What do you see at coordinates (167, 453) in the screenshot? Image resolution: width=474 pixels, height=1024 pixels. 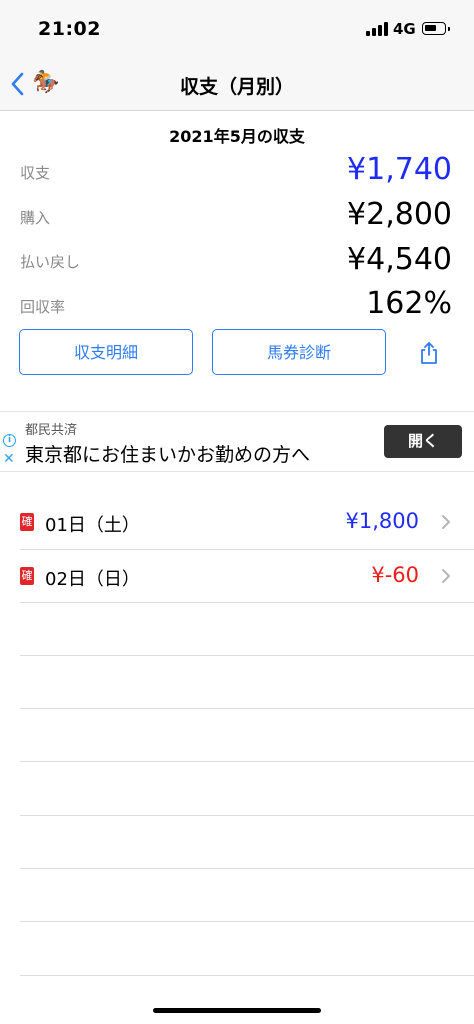 I see `ad-headline: 東京都にお住まいかお勤めの方へ` at bounding box center [167, 453].